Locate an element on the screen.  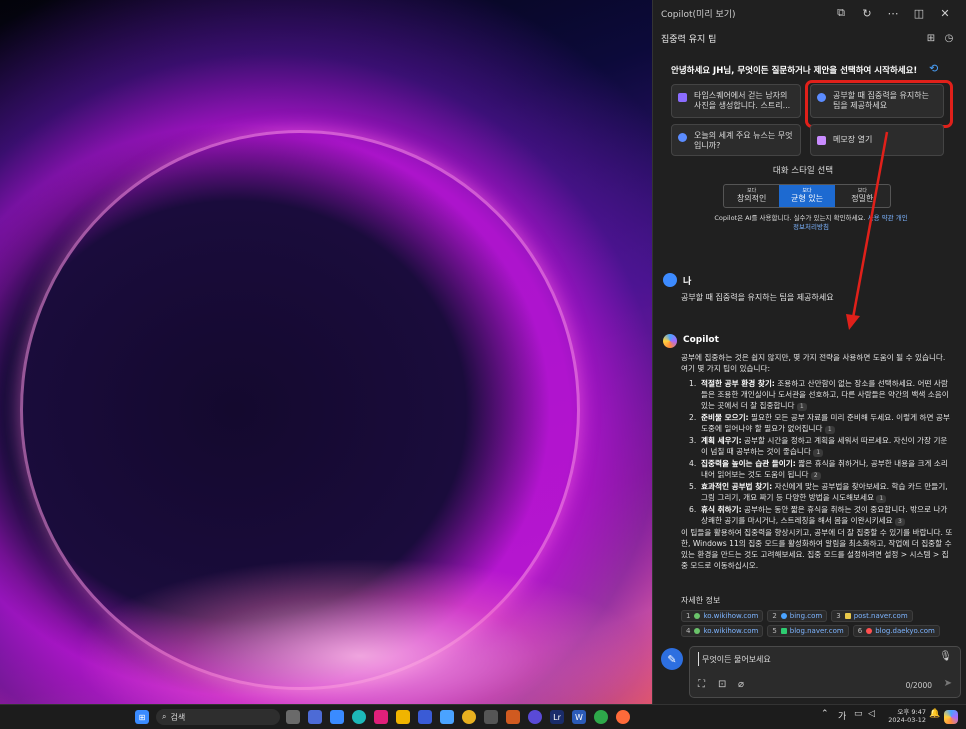
tip-number: 4. is located at coordinates (693, 463).